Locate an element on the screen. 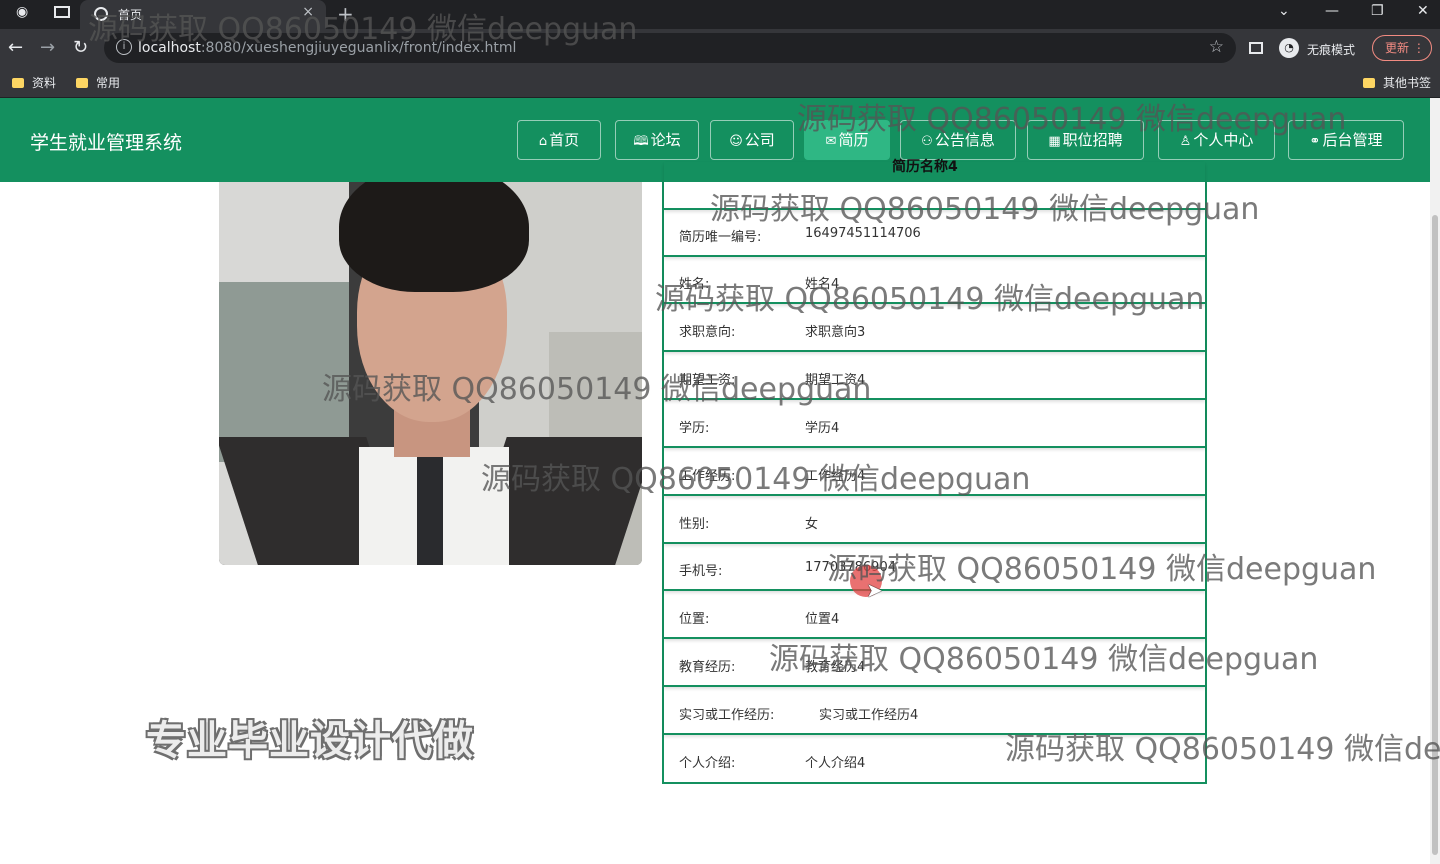 Image resolution: width=1440 pixels, height=864 pixels. resume-row: 工作经历: 工作经历4 is located at coordinates (934, 472).